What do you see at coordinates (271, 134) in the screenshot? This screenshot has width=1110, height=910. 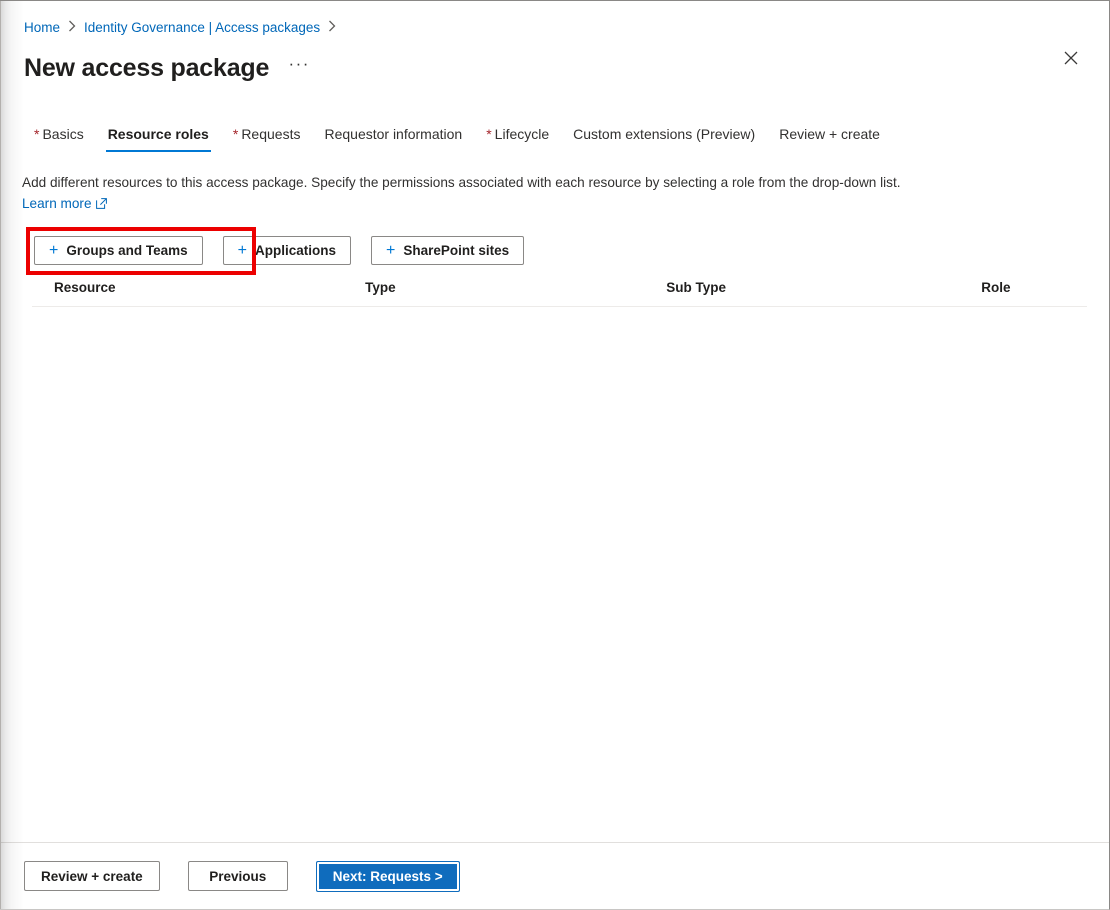 I see `tab-requests-label: Requests` at bounding box center [271, 134].